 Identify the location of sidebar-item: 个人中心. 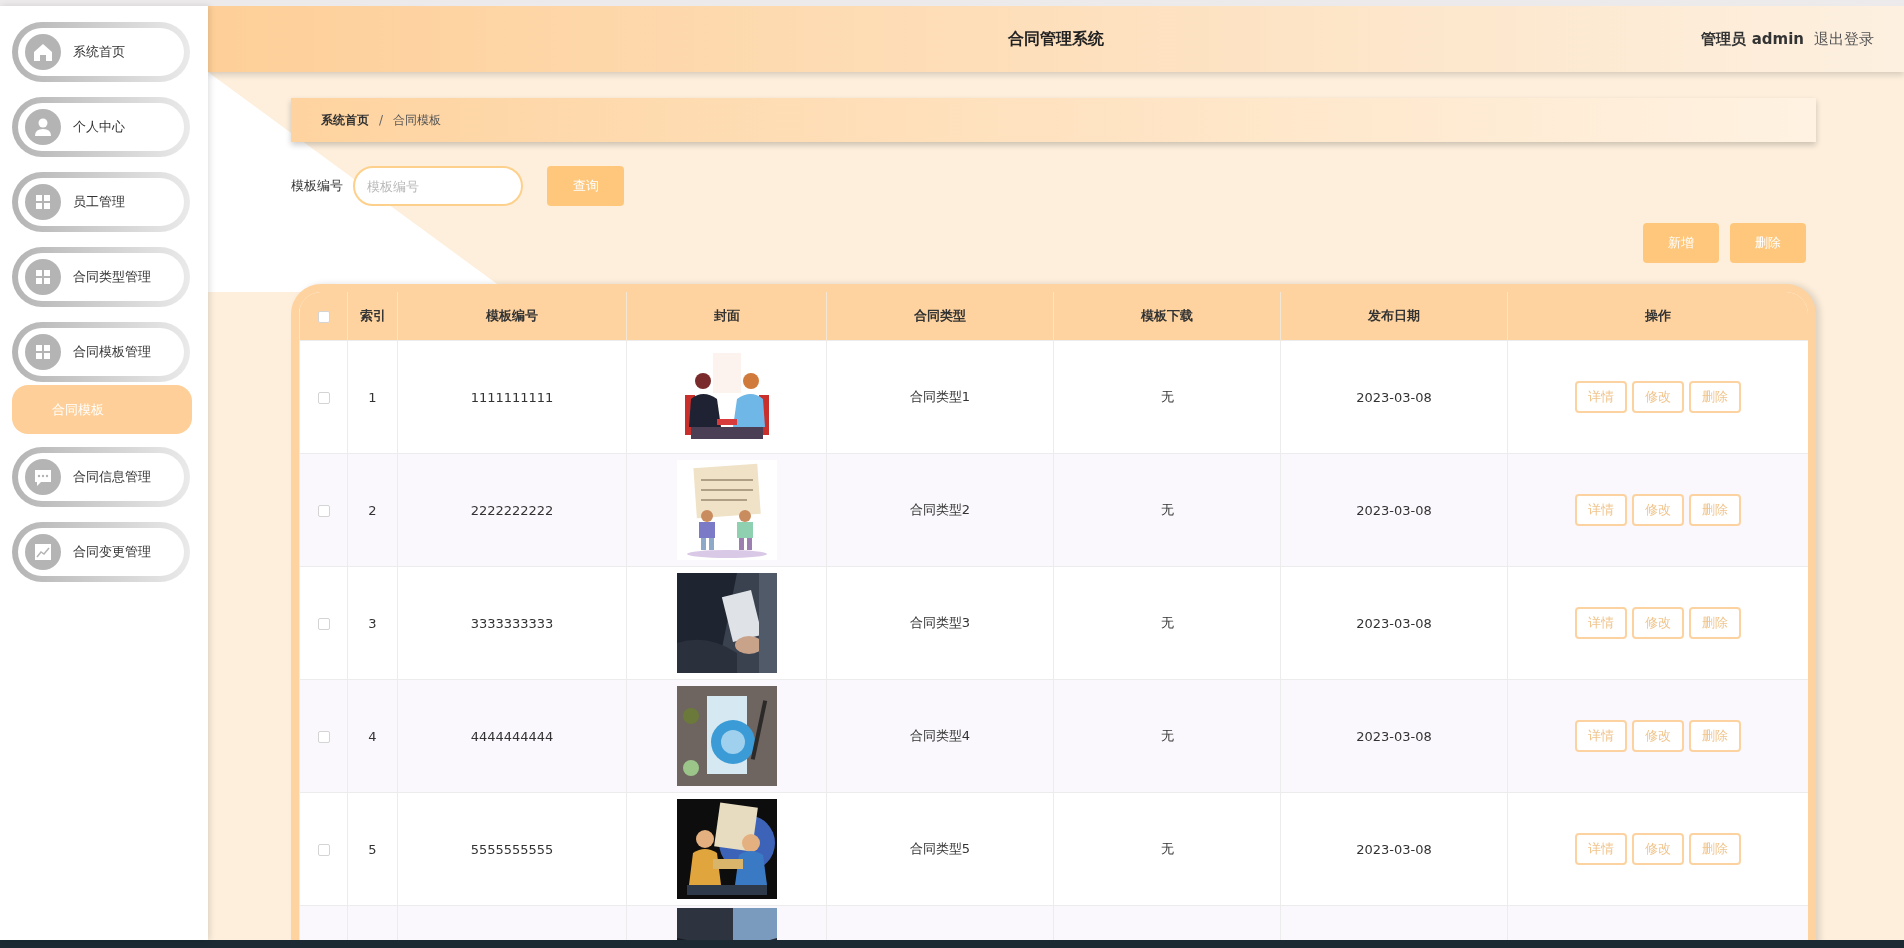
(101, 127).